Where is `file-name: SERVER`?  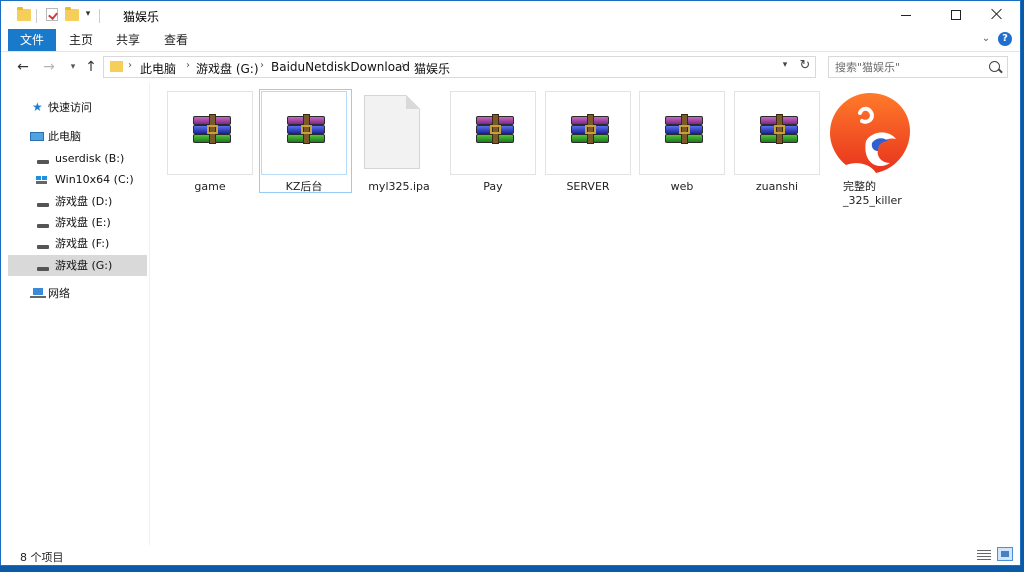
file-name: SERVER is located at coordinates (588, 186).